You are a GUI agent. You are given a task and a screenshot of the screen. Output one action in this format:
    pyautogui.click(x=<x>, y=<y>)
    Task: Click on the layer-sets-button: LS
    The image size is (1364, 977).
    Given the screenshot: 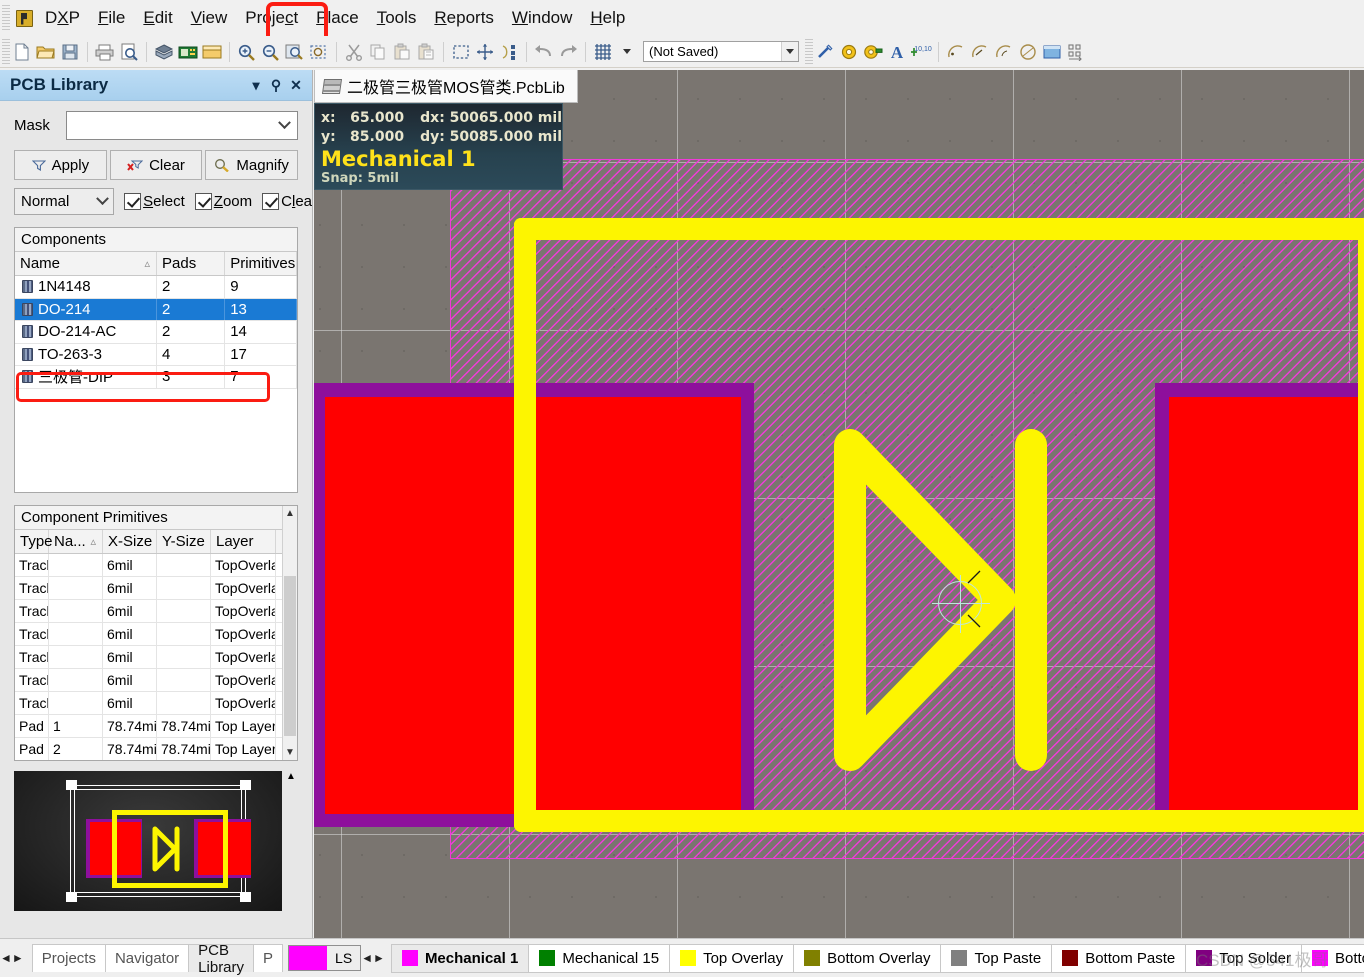 What is the action you would take?
    pyautogui.click(x=325, y=958)
    